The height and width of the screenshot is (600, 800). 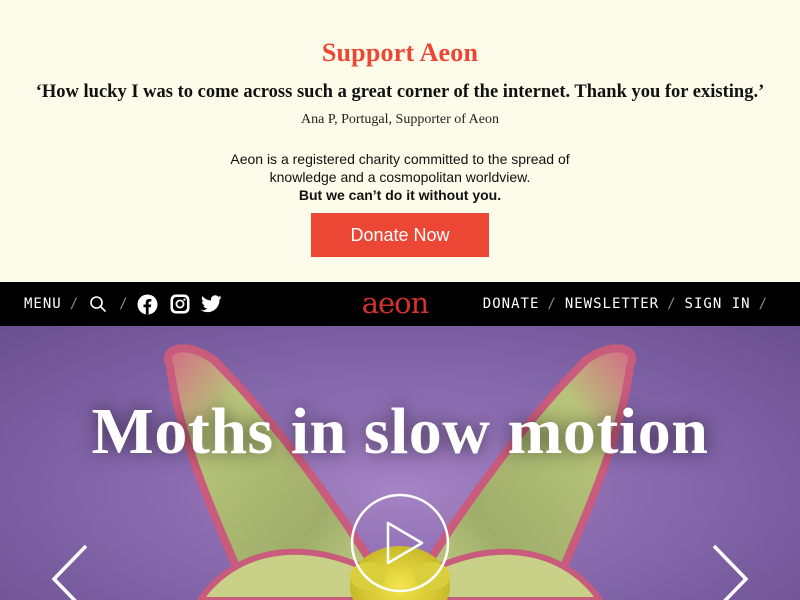 What do you see at coordinates (612, 304) in the screenshot?
I see `newsletter-link: NEWSLETTER` at bounding box center [612, 304].